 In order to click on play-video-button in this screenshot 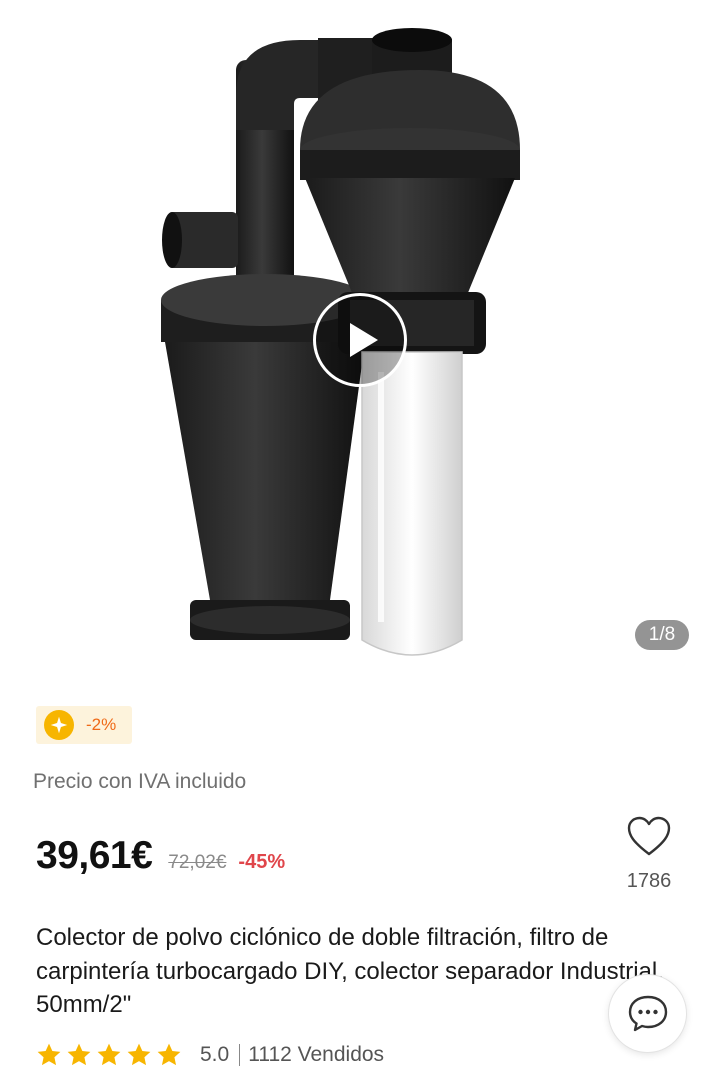, I will do `click(360, 340)`.